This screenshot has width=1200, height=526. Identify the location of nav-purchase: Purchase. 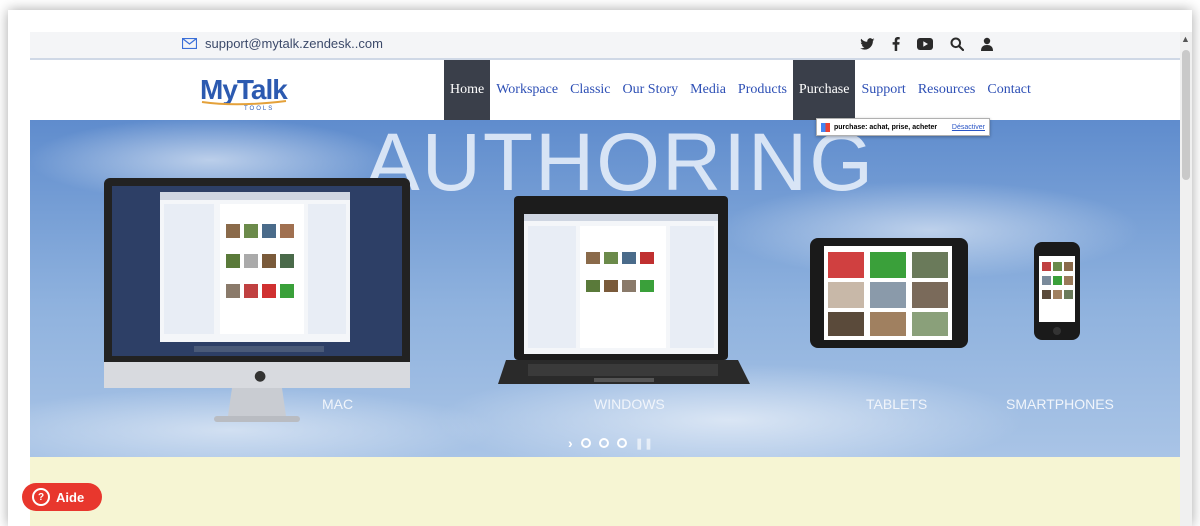
(824, 90).